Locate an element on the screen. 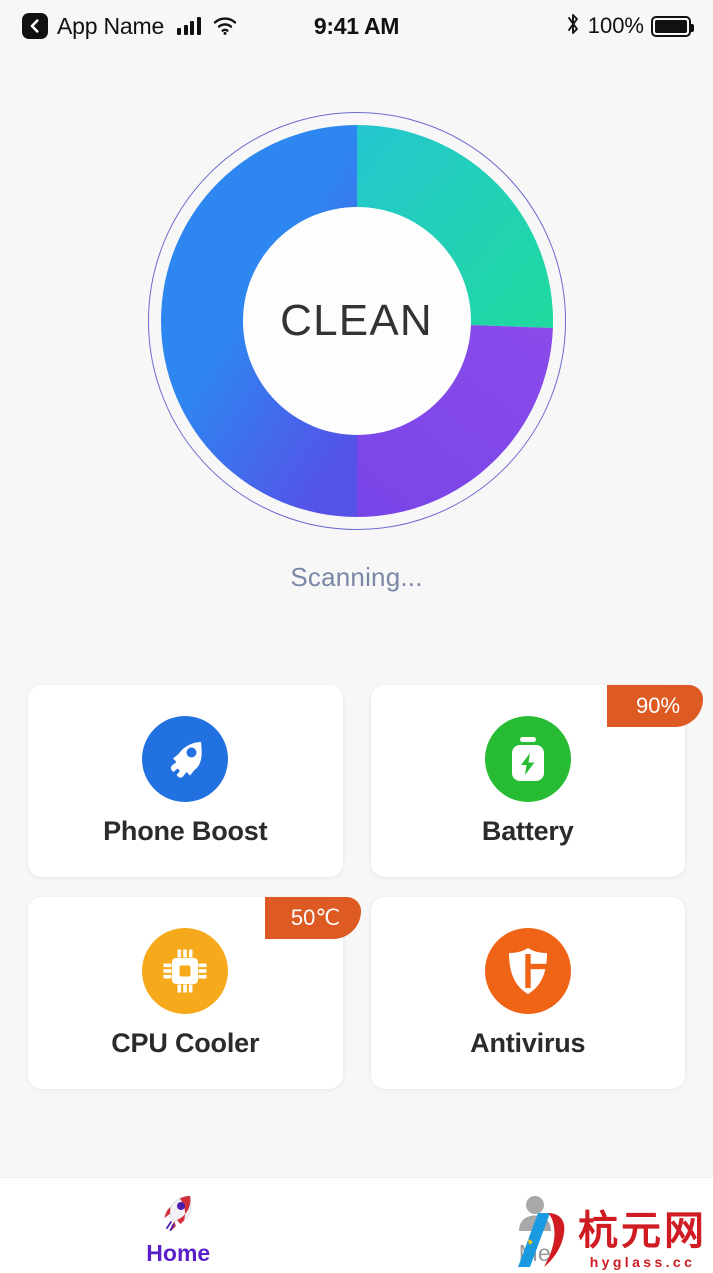 The width and height of the screenshot is (713, 1273). person-nav-icon is located at coordinates (535, 1213).